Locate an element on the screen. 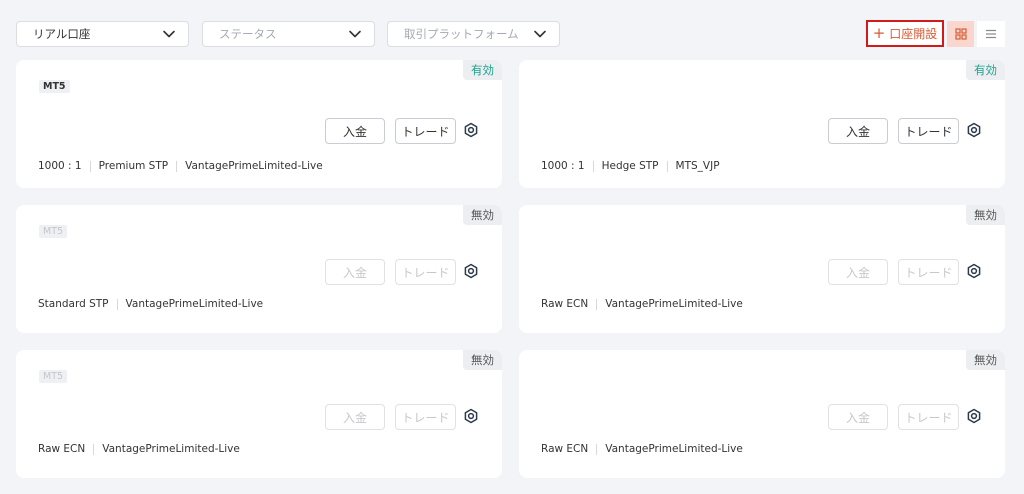 This screenshot has height=494, width=1024. grid-view-toggle is located at coordinates (960, 34).